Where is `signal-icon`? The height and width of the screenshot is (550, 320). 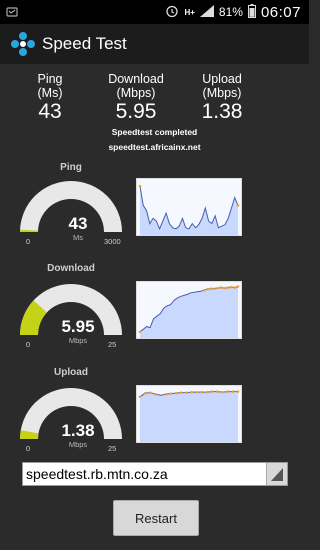
signal-icon is located at coordinates (206, 12).